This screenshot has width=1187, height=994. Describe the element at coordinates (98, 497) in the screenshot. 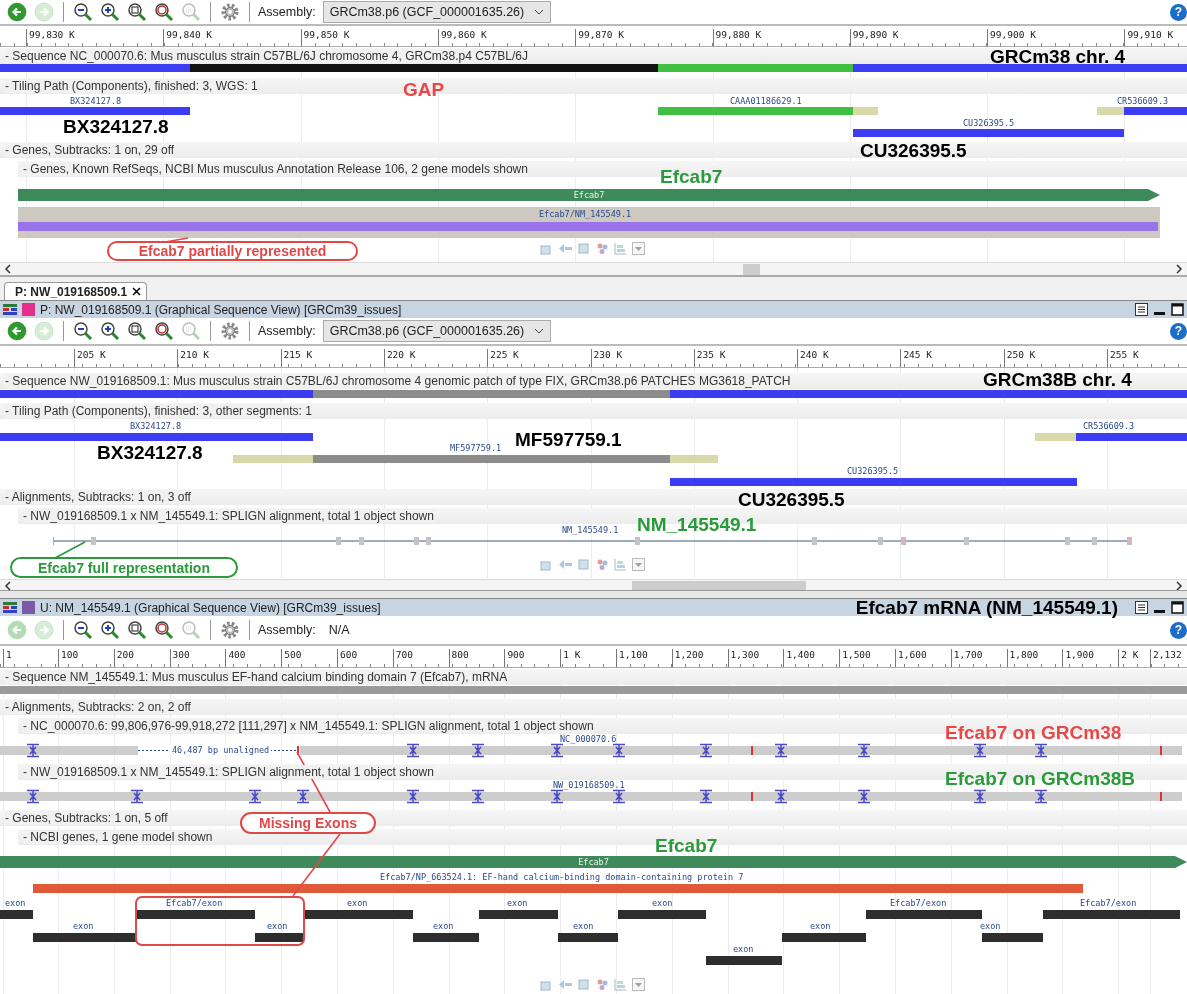

I see `track-title: - Alignments, Subtracks: 1 on, 3 off` at that location.